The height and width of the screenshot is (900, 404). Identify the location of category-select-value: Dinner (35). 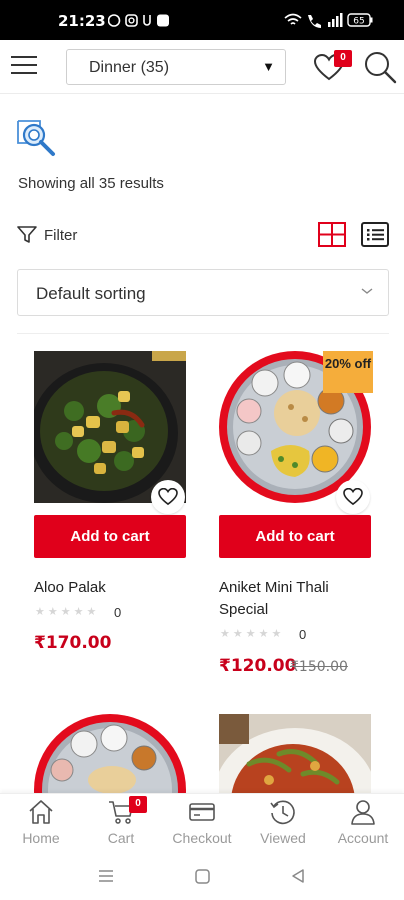
(129, 67).